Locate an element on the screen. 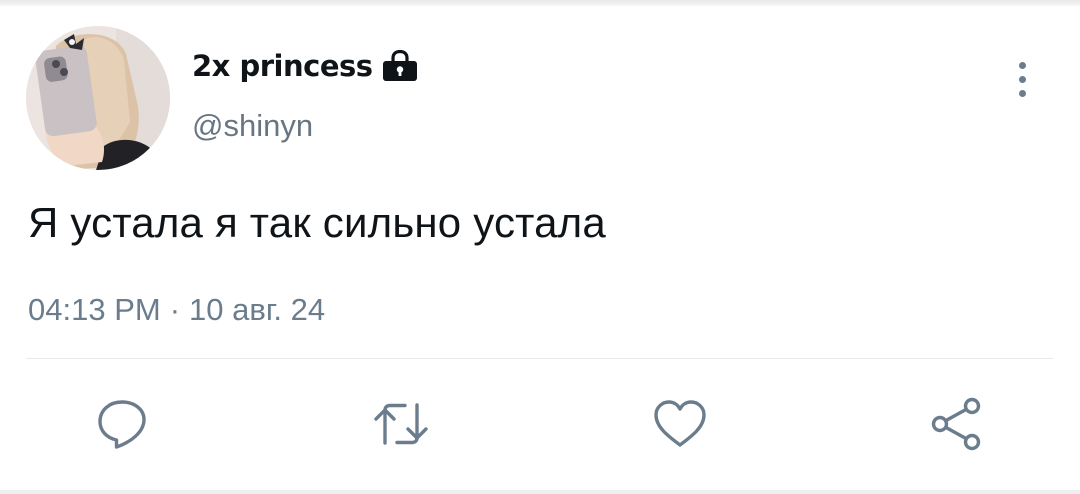 The height and width of the screenshot is (494, 1080). reply-button is located at coordinates (122, 424).